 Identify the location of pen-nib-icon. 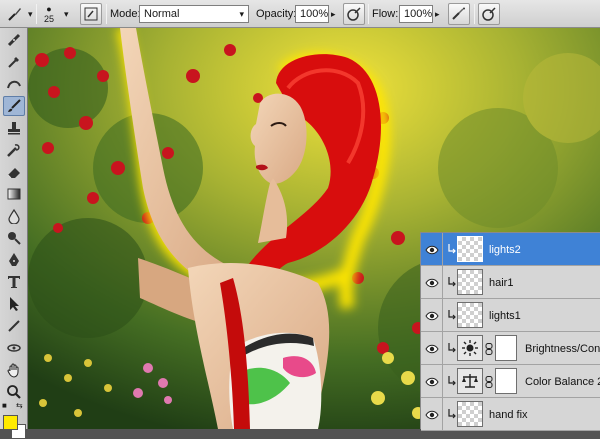
(14, 259).